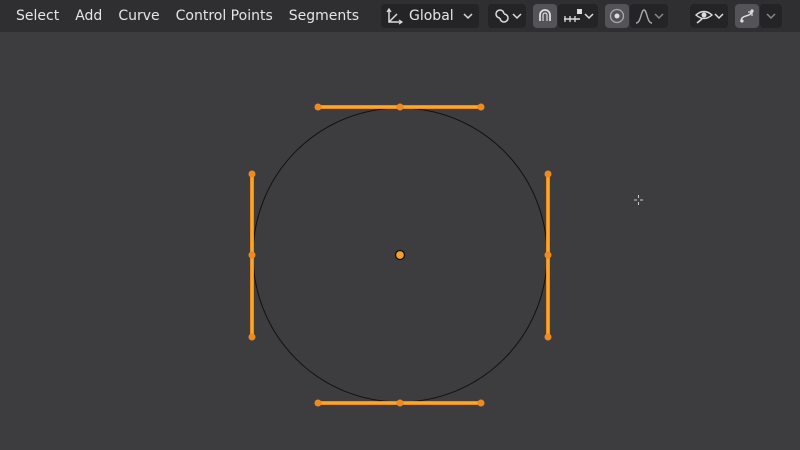 Image resolution: width=800 pixels, height=450 pixels. I want to click on control-point-bottom, so click(399, 403).